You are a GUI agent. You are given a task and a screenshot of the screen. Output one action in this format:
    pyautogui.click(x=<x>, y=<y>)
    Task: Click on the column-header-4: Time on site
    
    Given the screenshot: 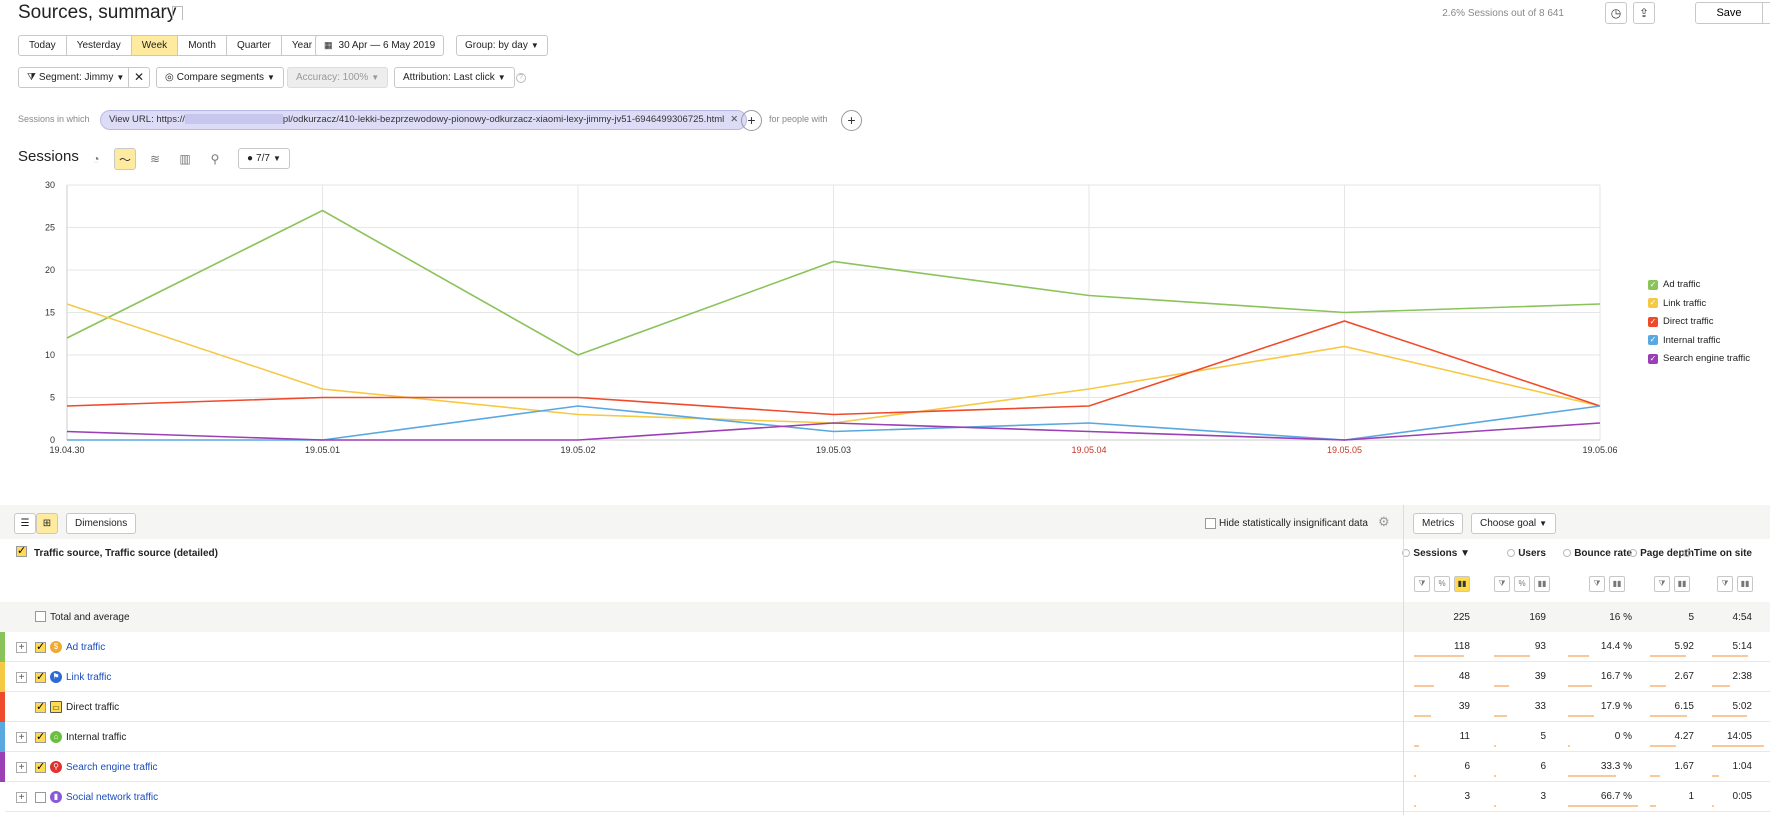 What is the action you would take?
    pyautogui.click(x=1717, y=554)
    